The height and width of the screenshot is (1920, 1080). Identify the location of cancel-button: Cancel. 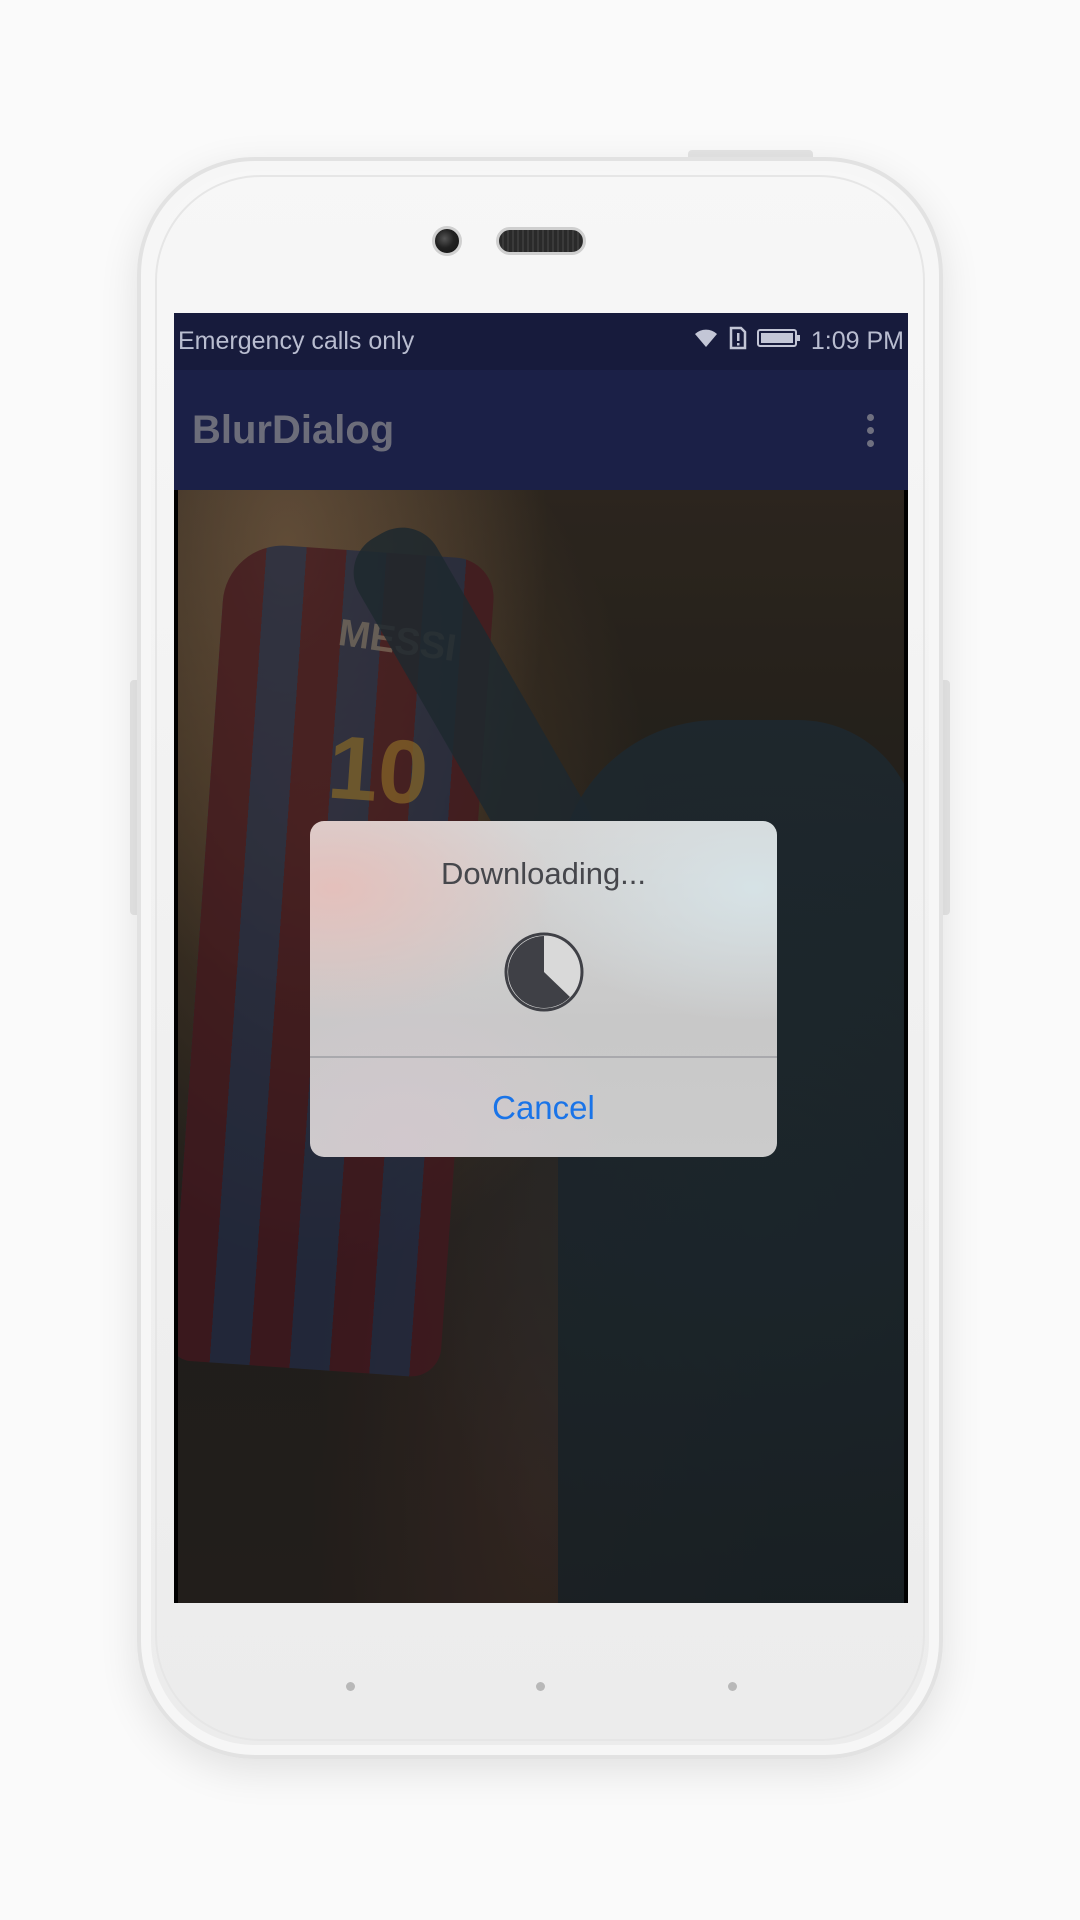
(543, 1107).